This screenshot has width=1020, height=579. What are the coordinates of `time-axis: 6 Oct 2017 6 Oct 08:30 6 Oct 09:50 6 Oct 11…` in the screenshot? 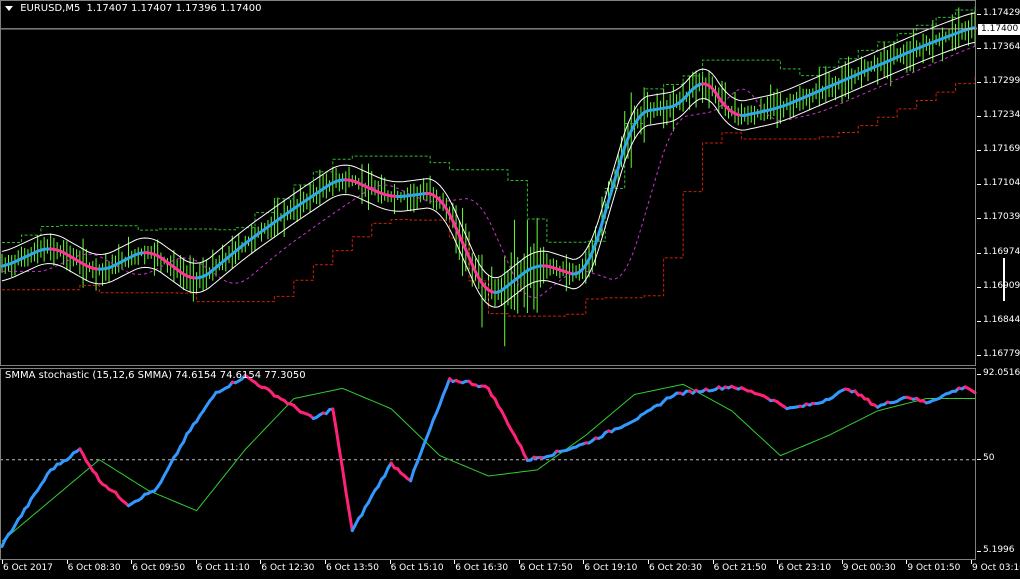 It's located at (510, 569).